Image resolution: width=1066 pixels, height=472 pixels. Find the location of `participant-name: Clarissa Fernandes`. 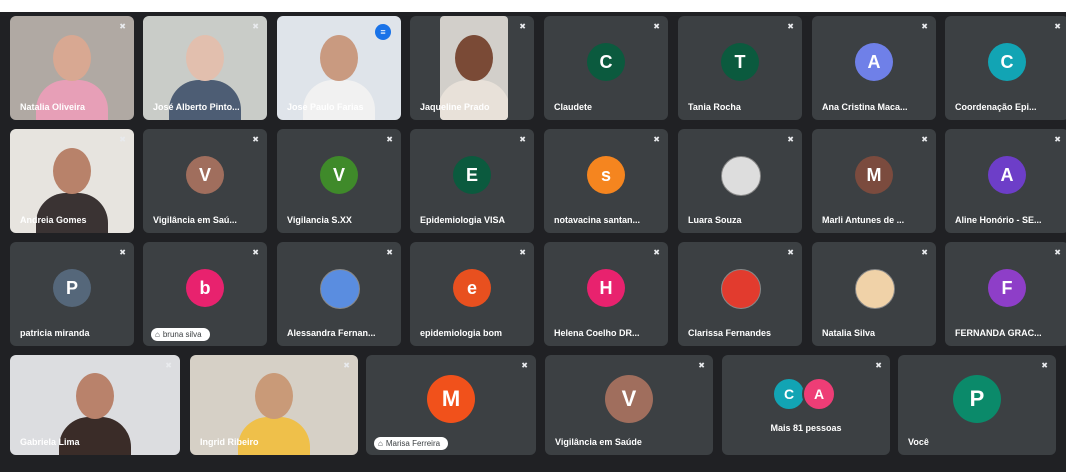

participant-name: Clarissa Fernandes is located at coordinates (730, 333).